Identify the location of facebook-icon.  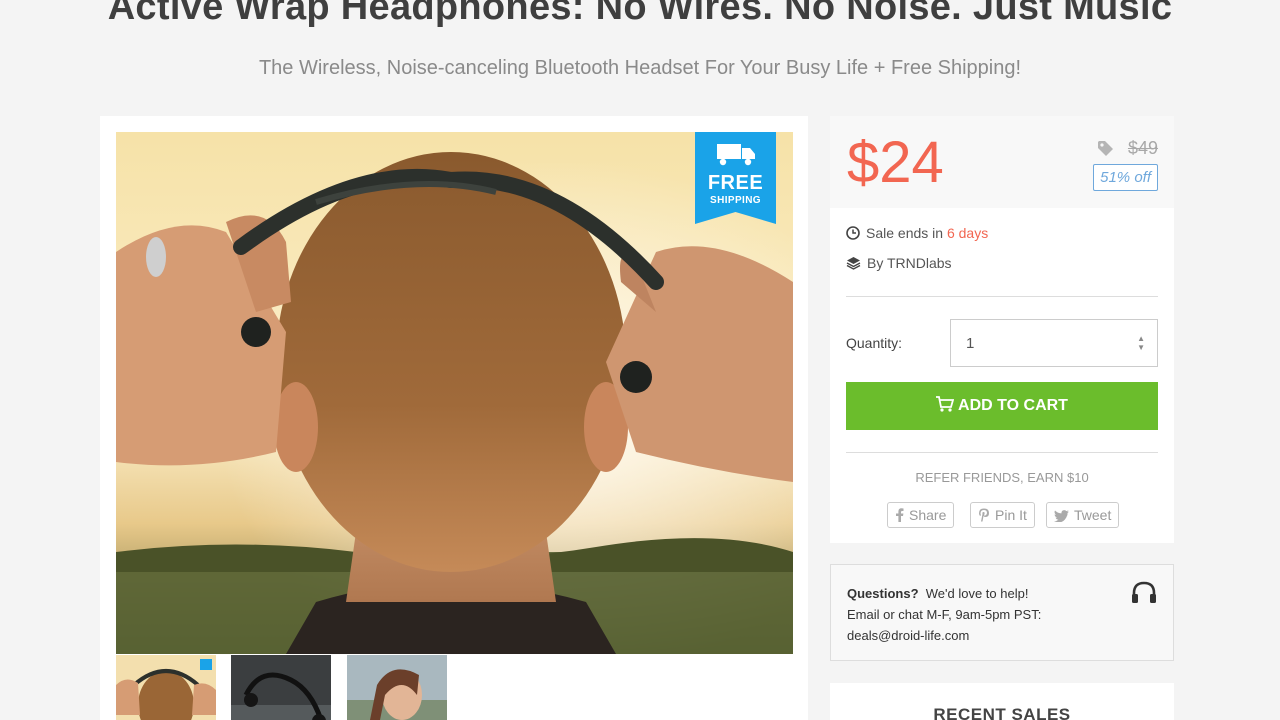
(900, 515).